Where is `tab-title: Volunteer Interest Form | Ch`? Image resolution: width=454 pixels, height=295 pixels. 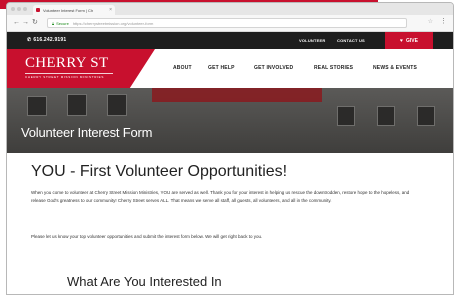
tab-title: Volunteer Interest Form | Ch is located at coordinates (68, 10).